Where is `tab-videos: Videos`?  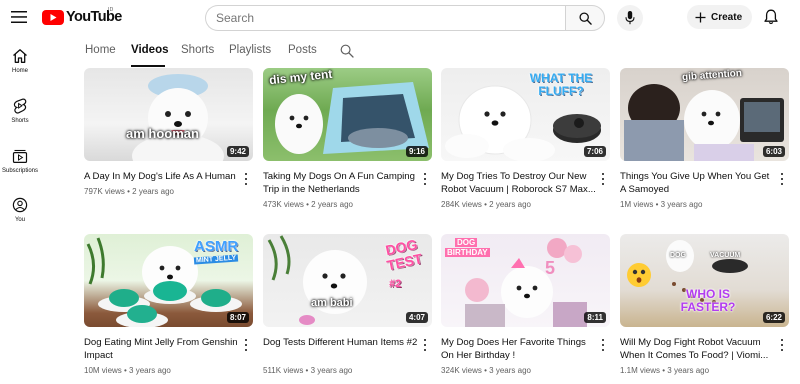 tab-videos: Videos is located at coordinates (150, 50).